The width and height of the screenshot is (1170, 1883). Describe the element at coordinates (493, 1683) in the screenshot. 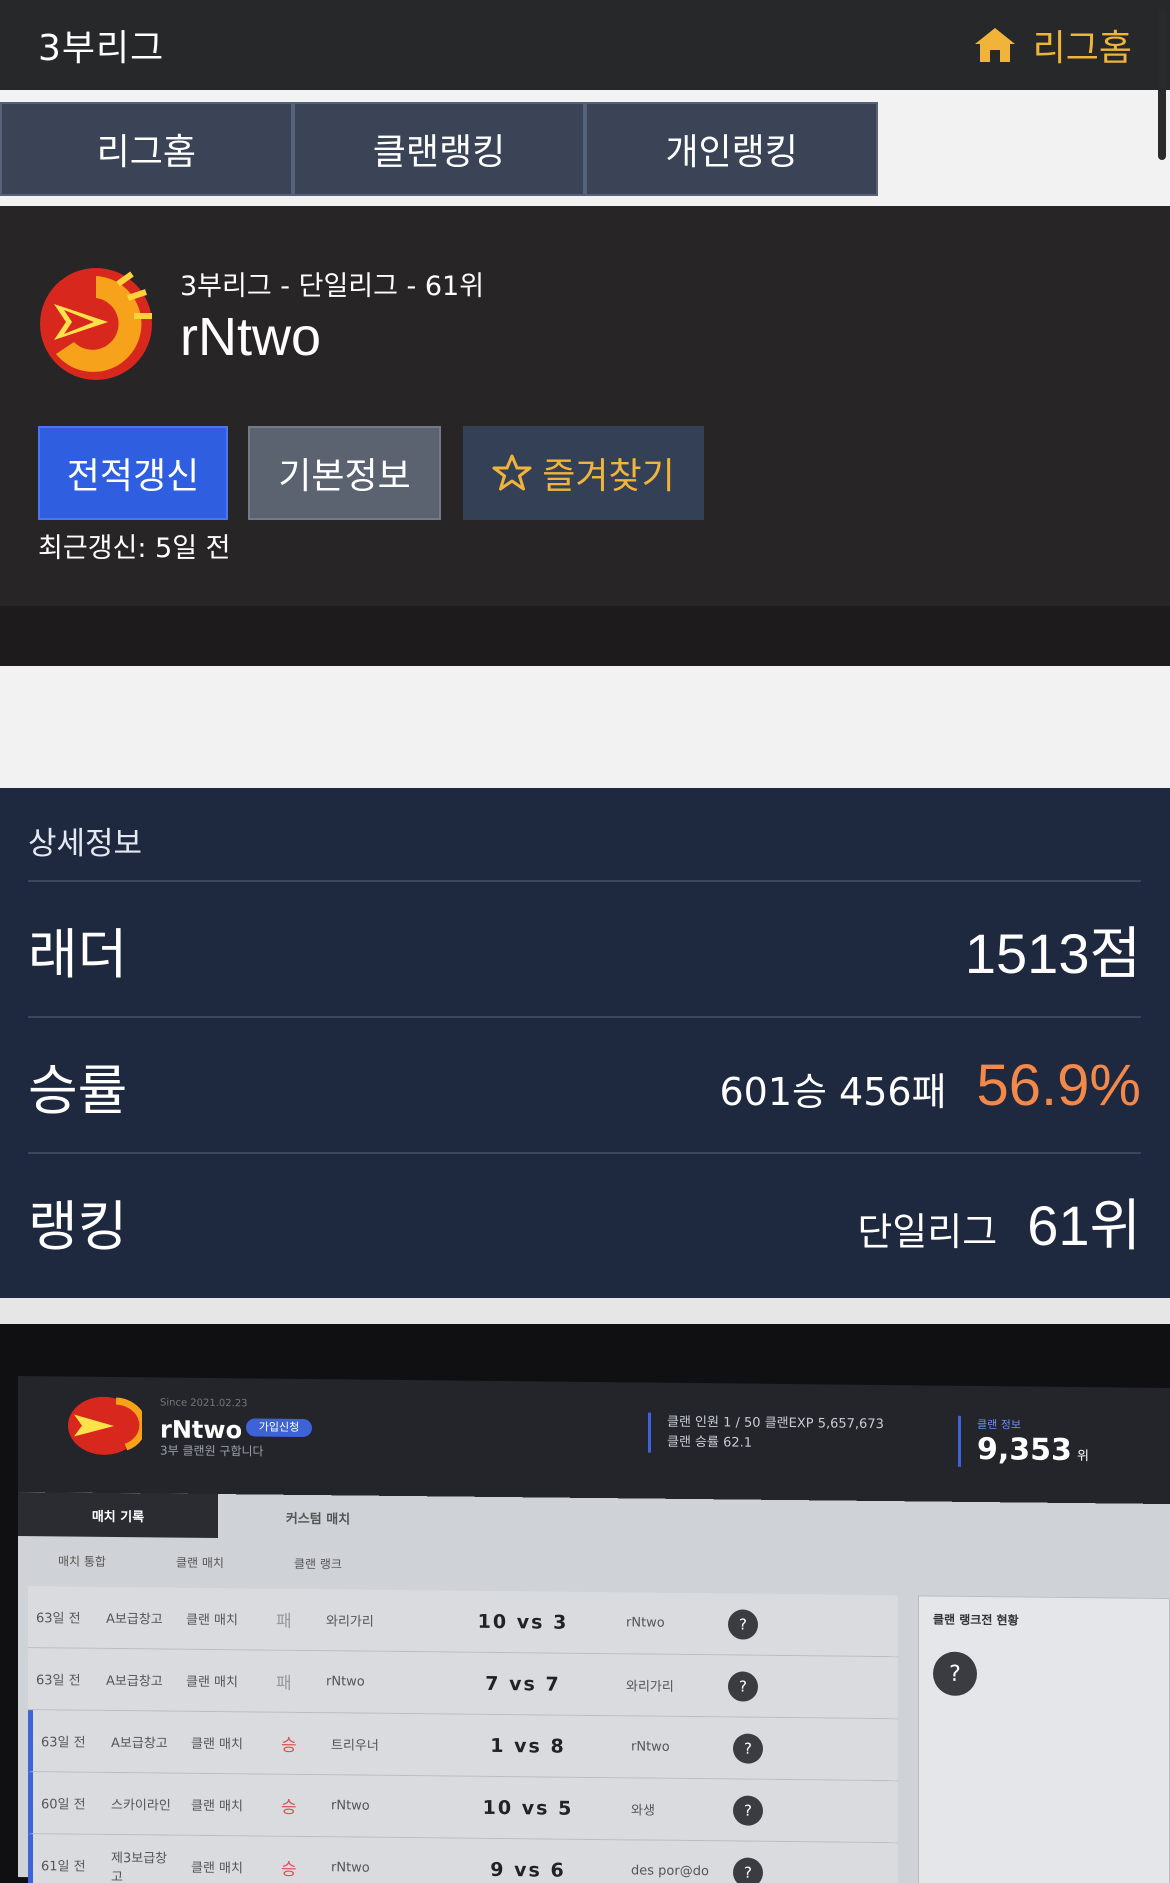

I see `score-a: 7` at that location.